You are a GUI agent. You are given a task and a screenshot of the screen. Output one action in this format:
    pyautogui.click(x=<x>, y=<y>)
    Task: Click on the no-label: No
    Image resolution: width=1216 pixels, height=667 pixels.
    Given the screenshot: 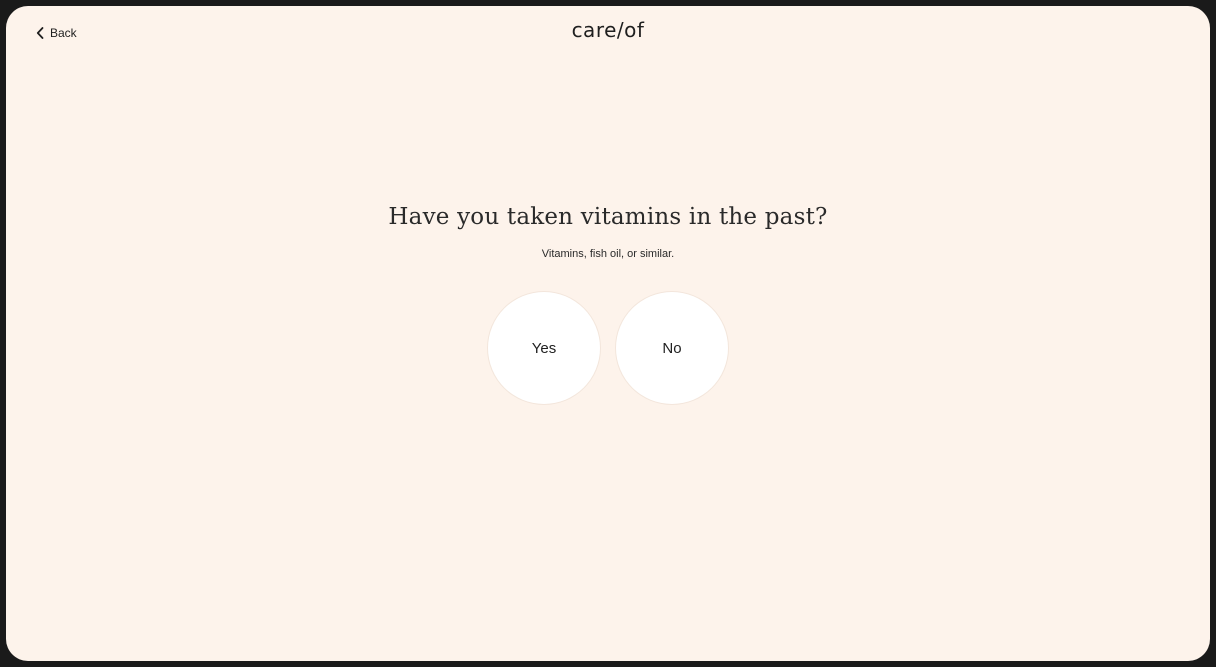 What is the action you would take?
    pyautogui.click(x=672, y=348)
    